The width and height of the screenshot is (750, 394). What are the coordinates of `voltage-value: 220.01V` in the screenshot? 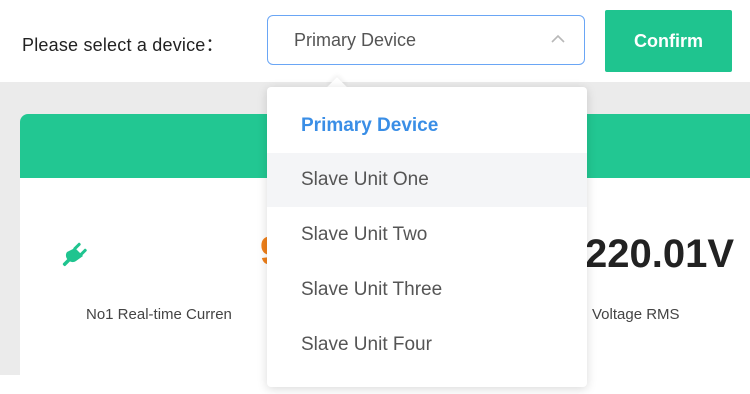 It's located at (660, 254).